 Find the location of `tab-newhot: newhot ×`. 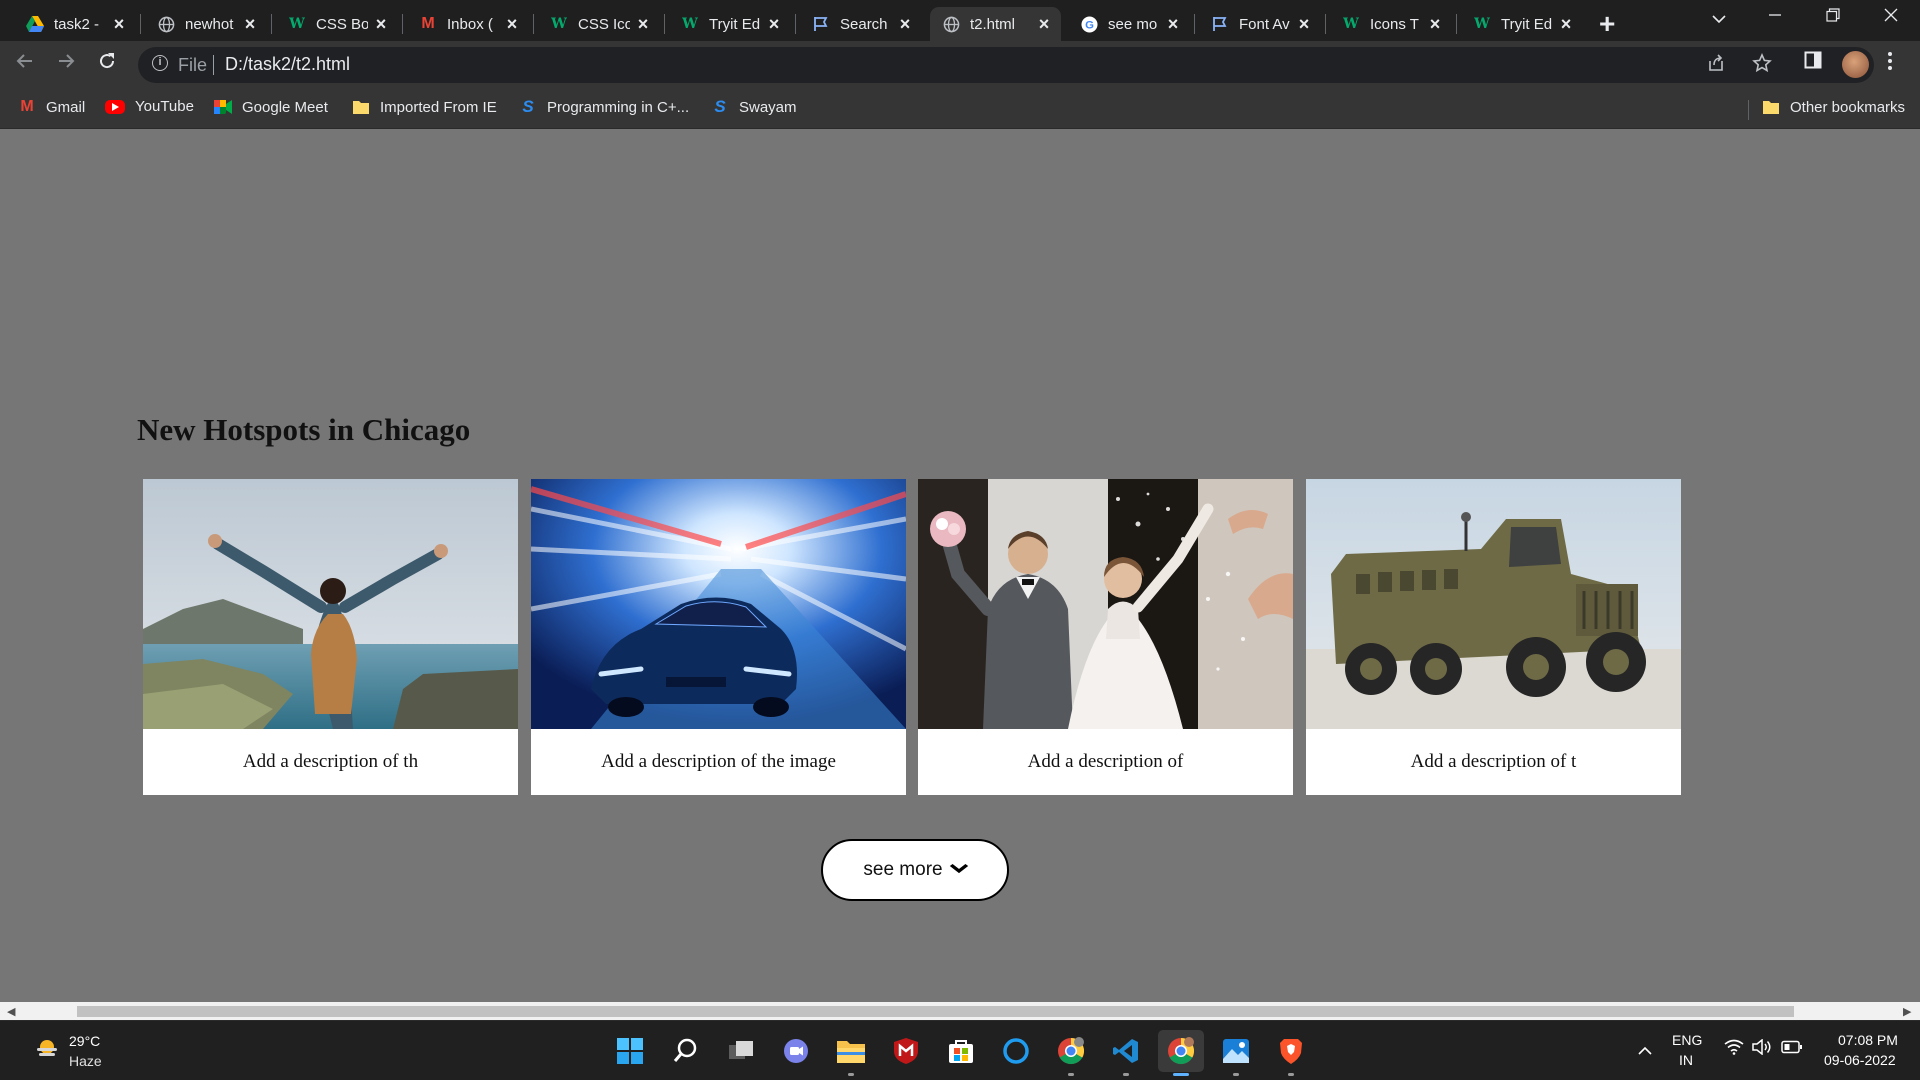

tab-newhot: newhot × is located at coordinates (206, 24).